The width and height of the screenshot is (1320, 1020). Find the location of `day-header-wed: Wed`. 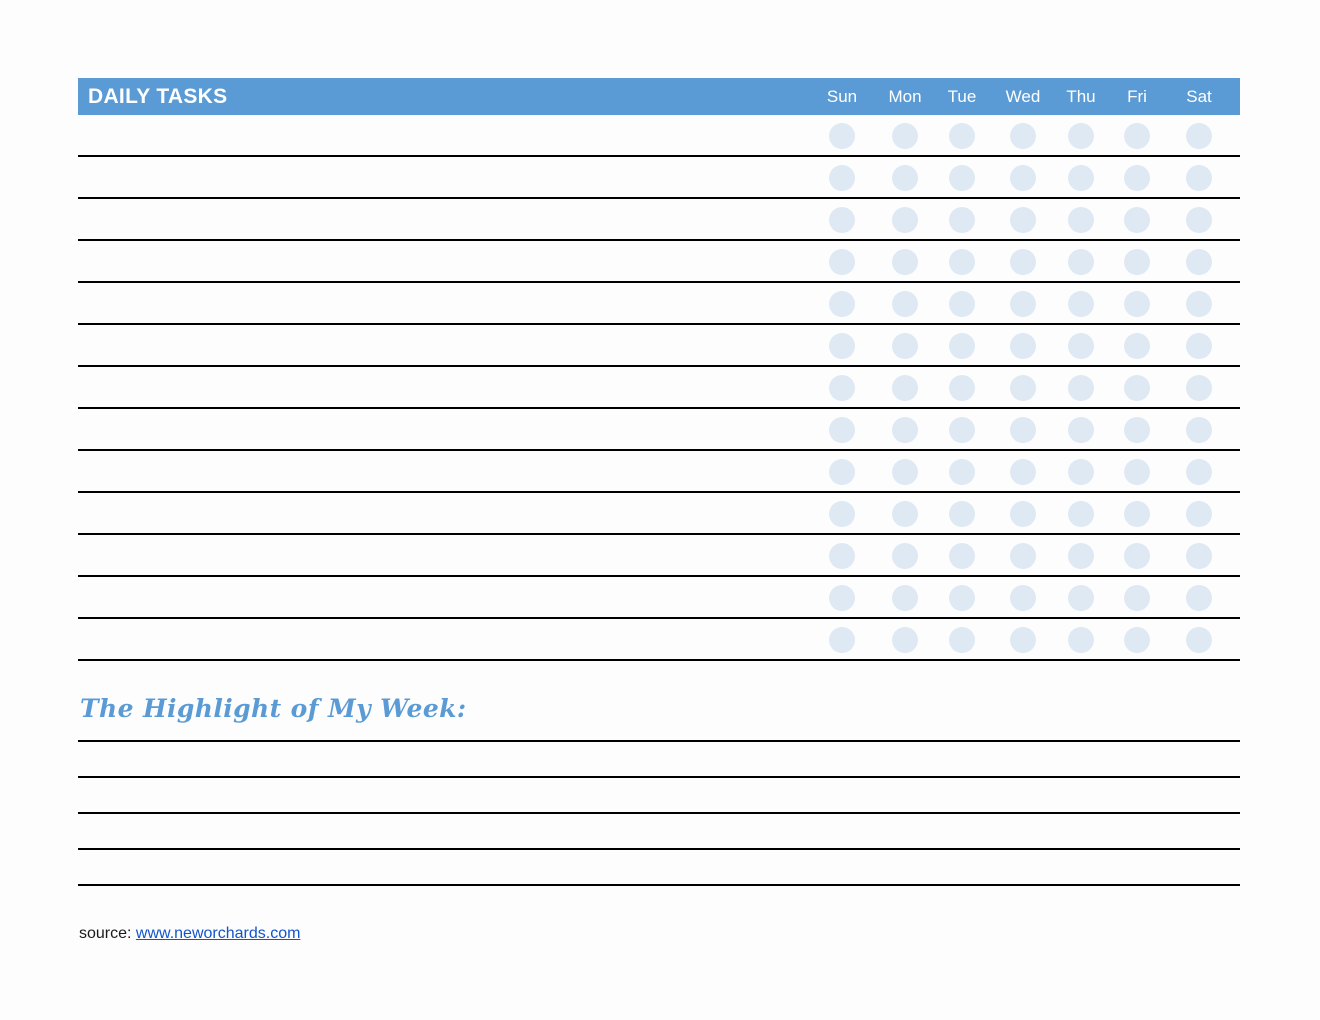

day-header-wed: Wed is located at coordinates (1023, 96).